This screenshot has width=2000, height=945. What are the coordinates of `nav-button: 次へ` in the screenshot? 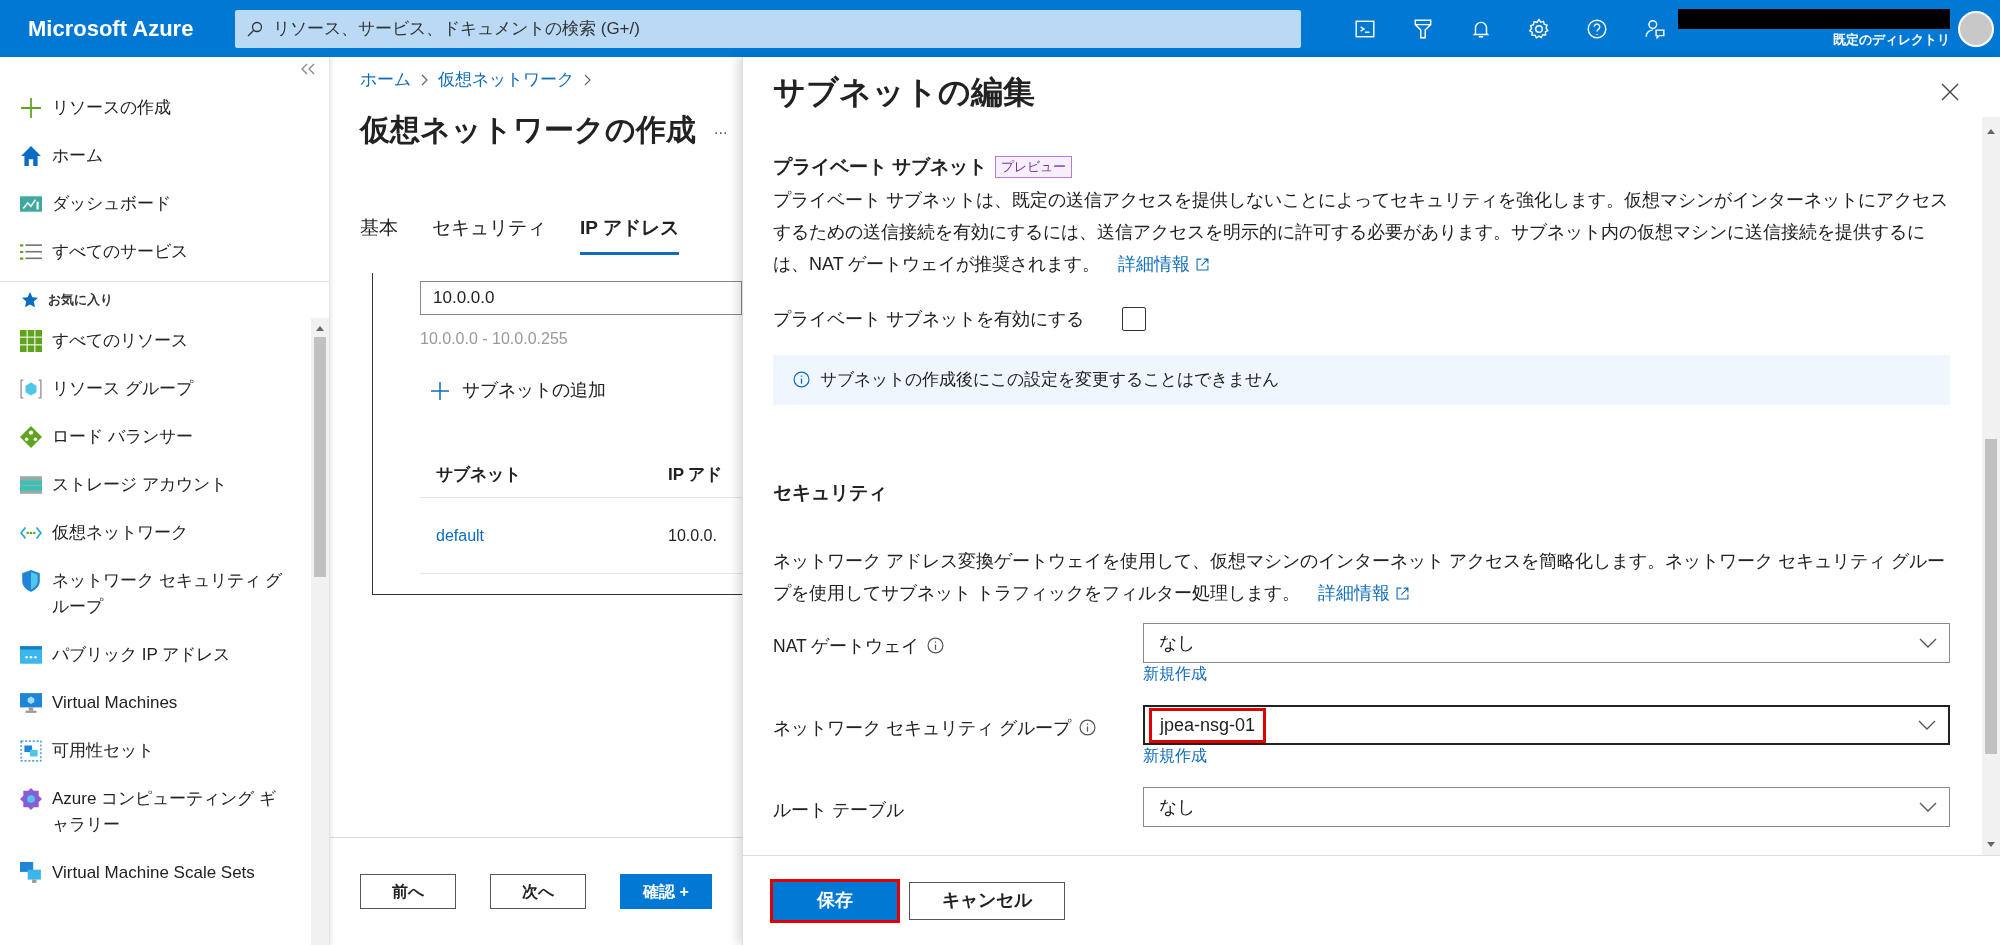 It's located at (537, 891).